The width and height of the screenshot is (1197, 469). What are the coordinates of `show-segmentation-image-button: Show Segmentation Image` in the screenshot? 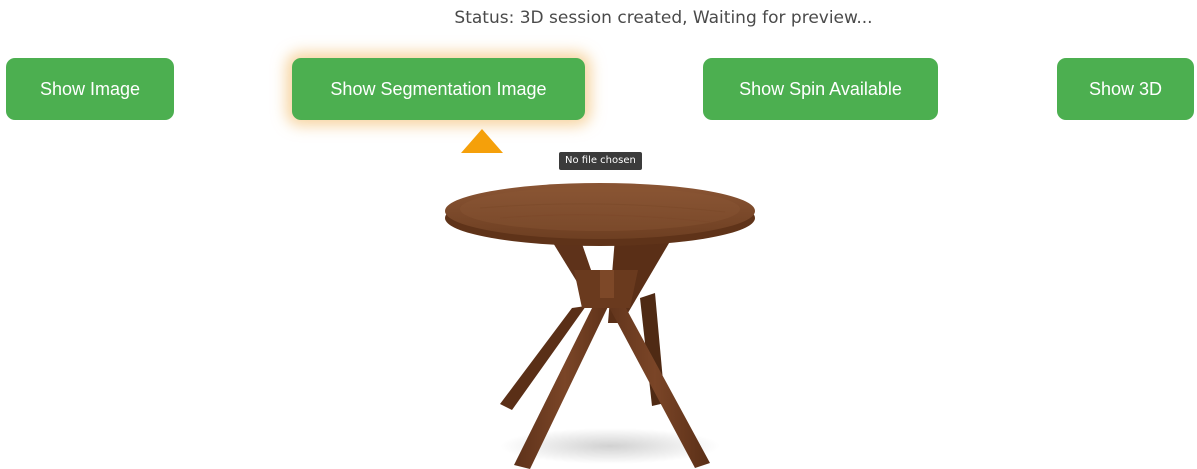 It's located at (438, 89).